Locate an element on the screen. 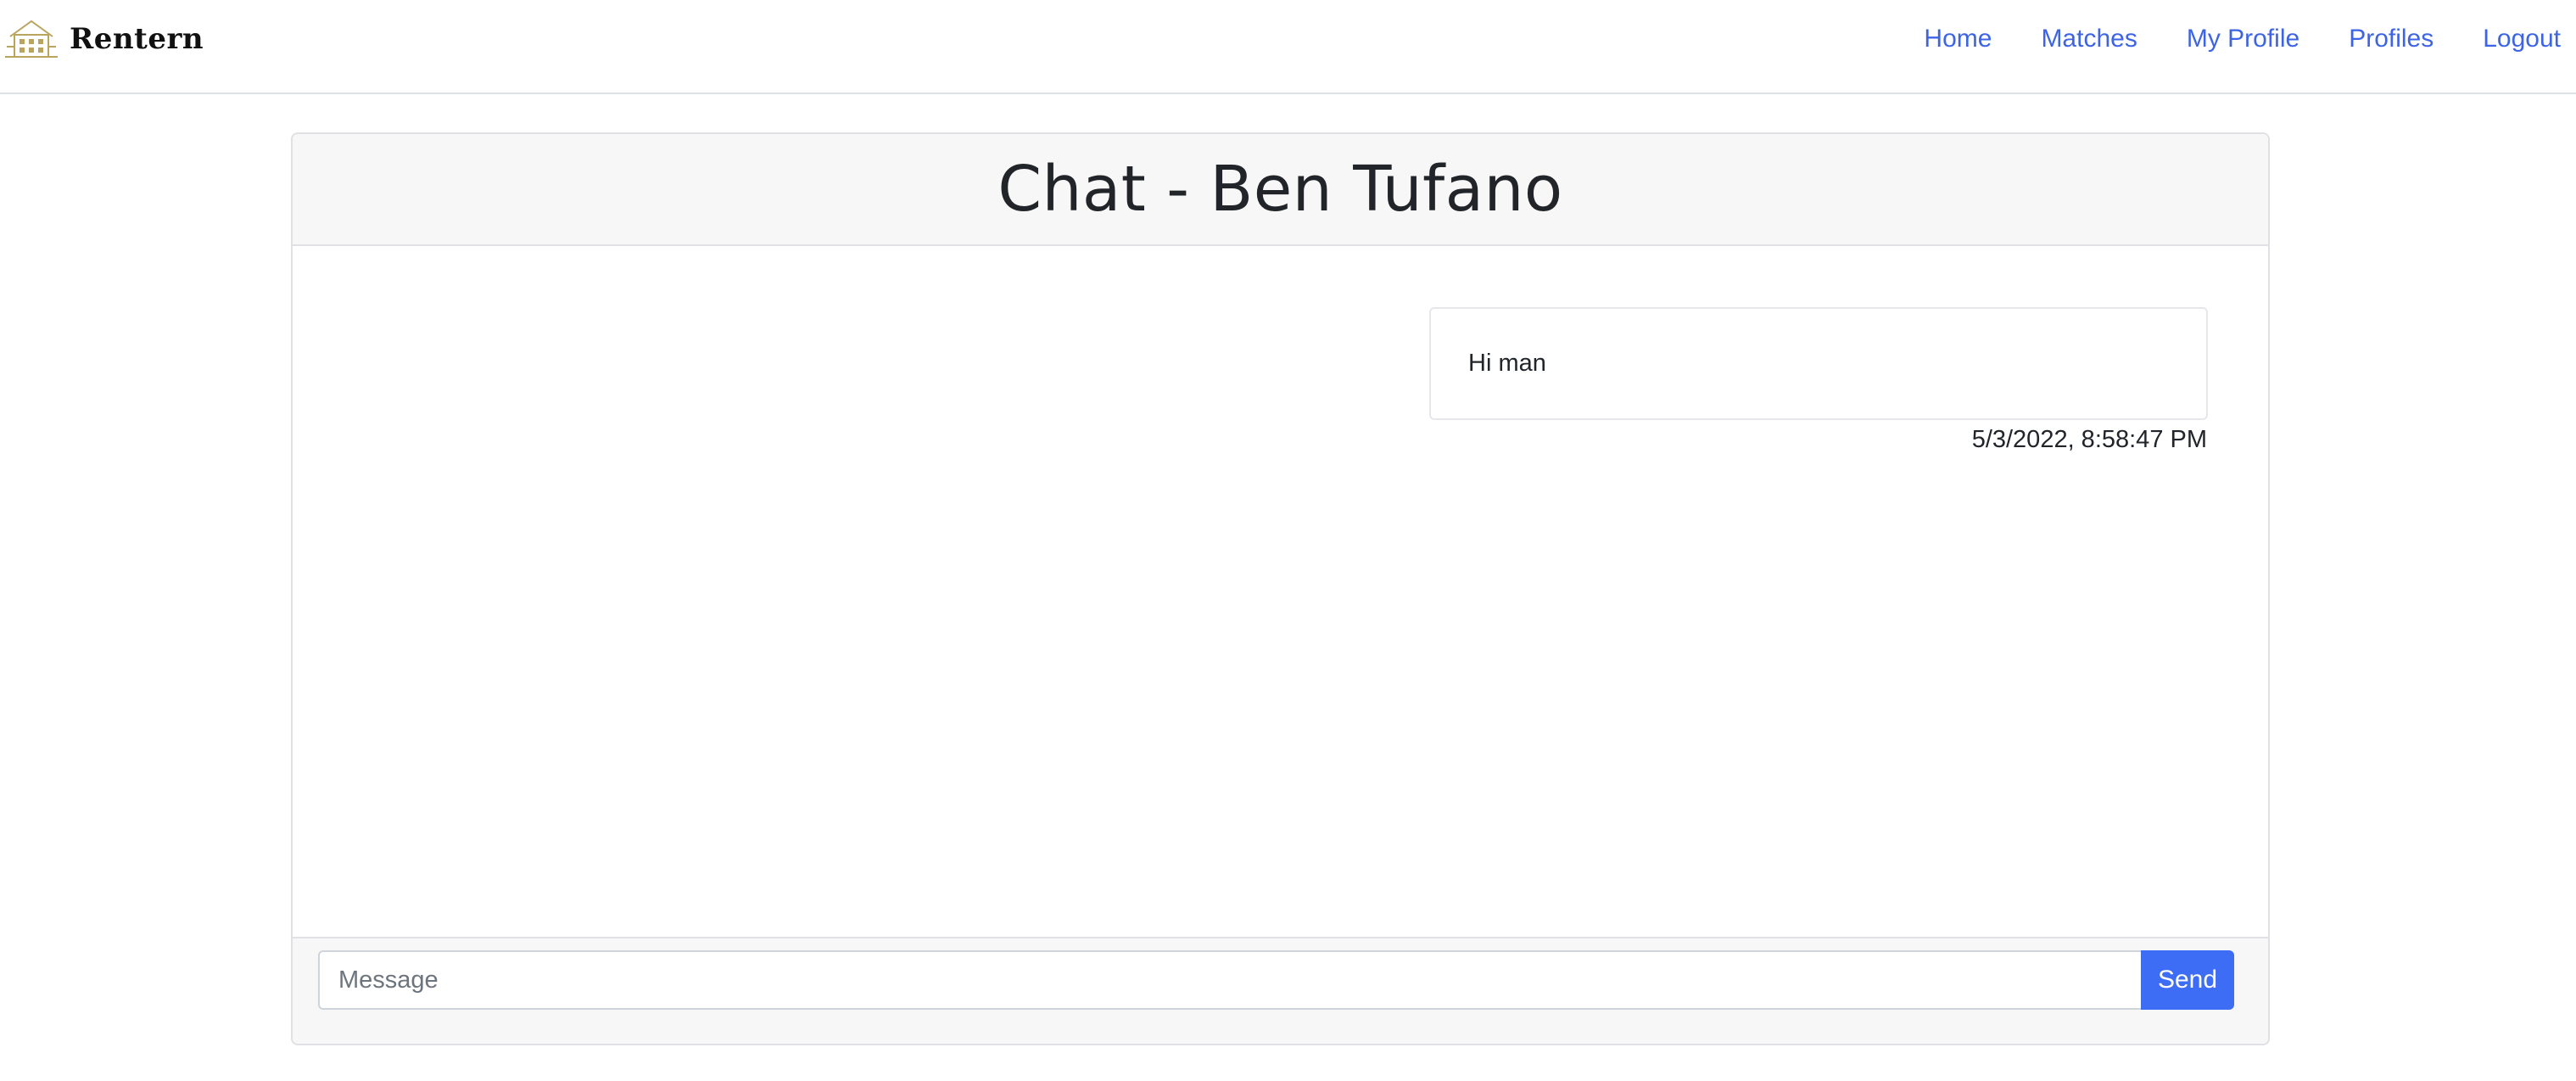 Image resolution: width=2576 pixels, height=1081 pixels. brand-link: Rentern is located at coordinates (103, 39).